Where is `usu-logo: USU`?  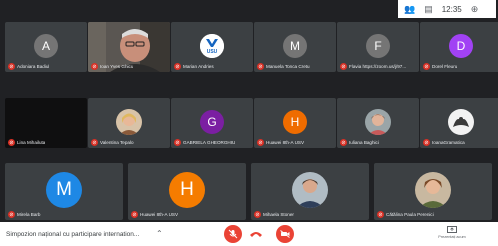
usu-logo: USU is located at coordinates (212, 46).